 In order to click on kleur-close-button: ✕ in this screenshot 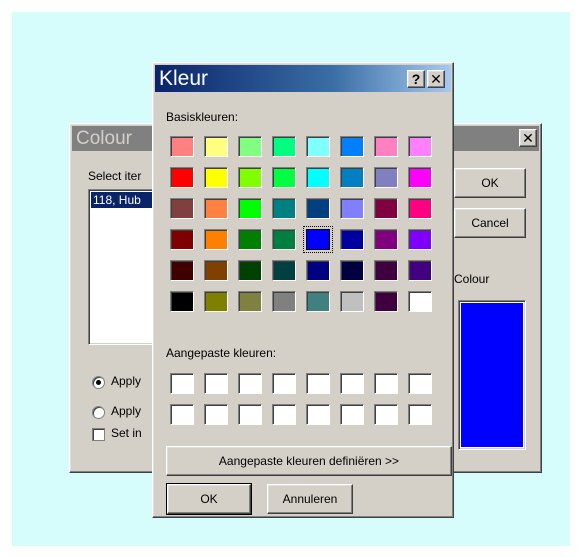, I will do `click(436, 79)`.